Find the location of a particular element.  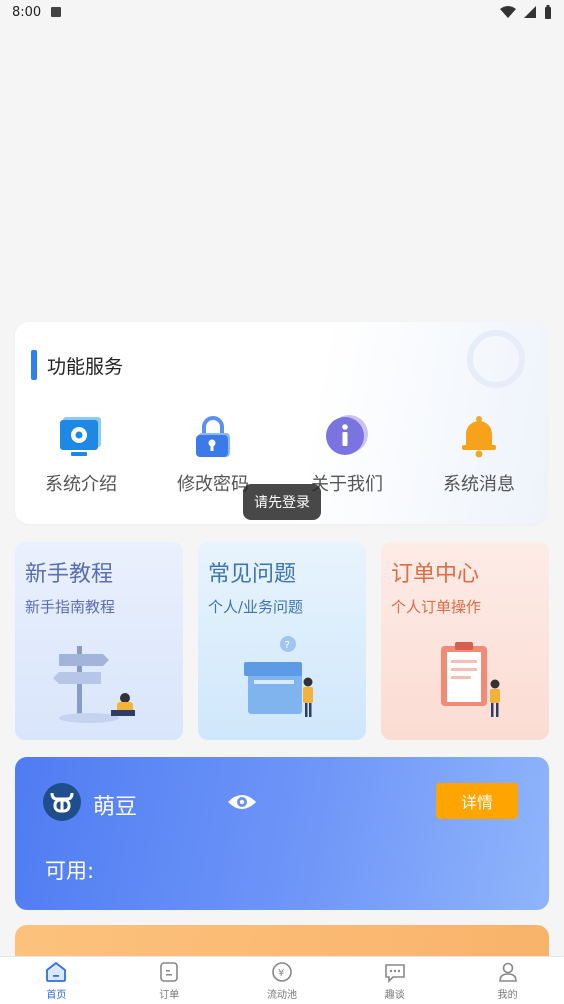

section-accent-bar is located at coordinates (34, 365).